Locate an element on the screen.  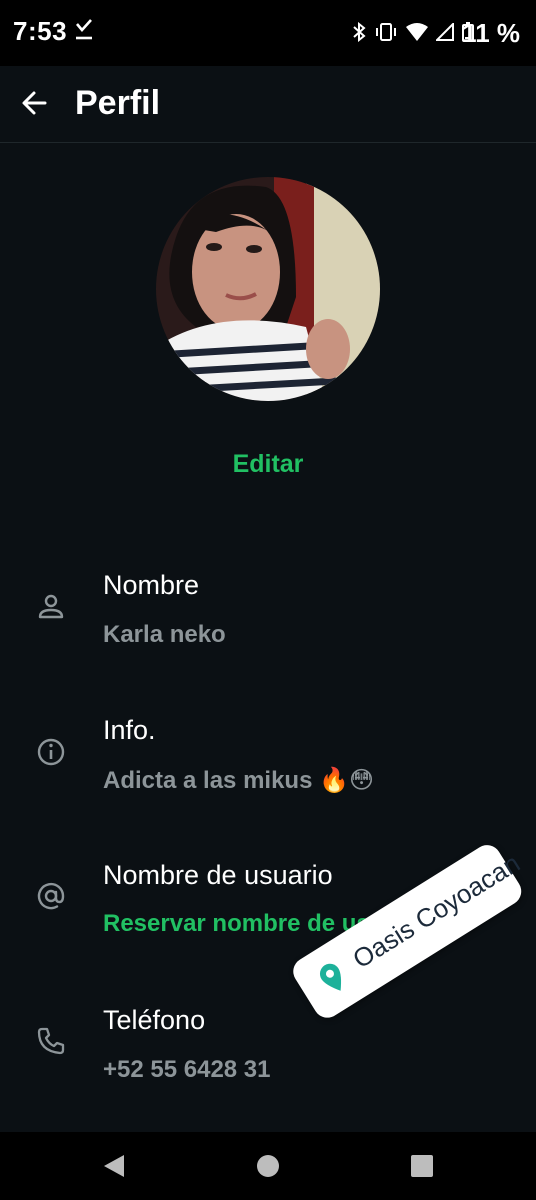
arrow-back-icon is located at coordinates (35, 103).